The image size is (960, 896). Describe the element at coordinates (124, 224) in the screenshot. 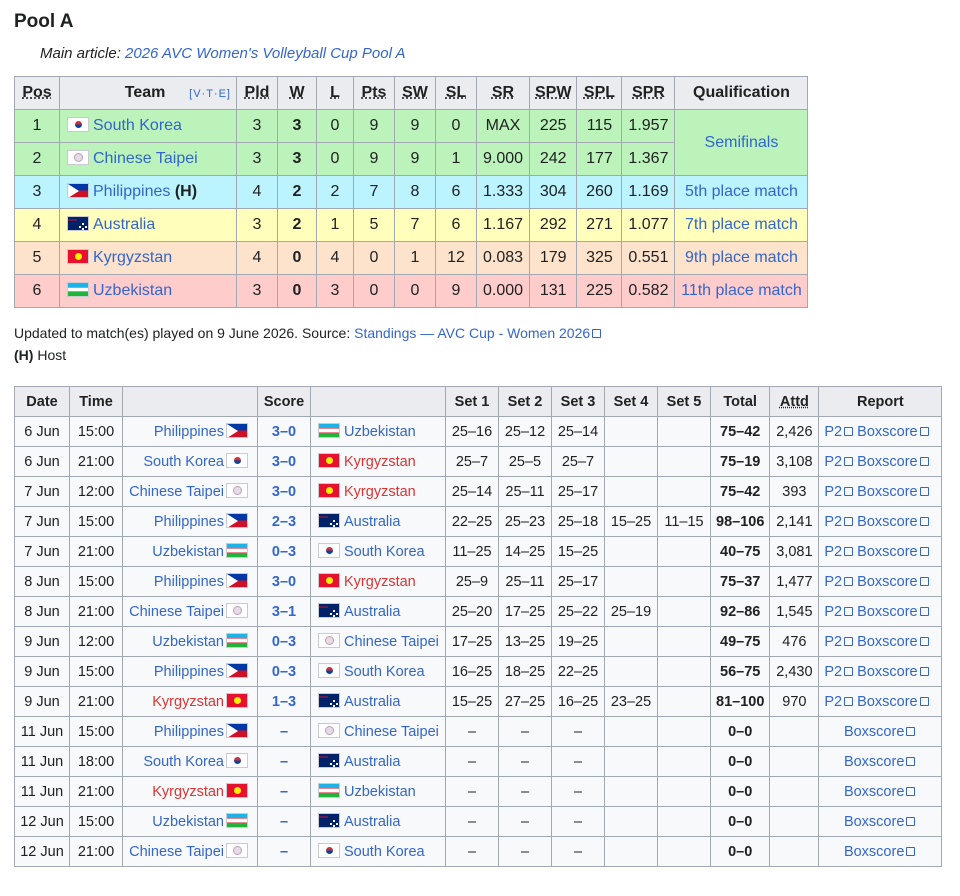

I see `team-link: Australia` at that location.